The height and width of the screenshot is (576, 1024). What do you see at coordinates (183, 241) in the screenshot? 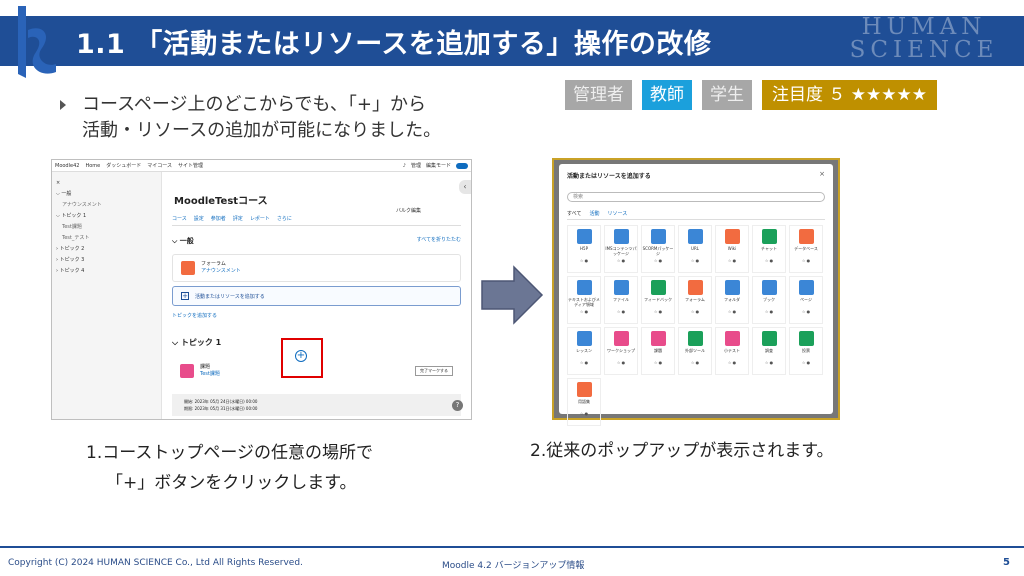
I see `section-general-title: ⌵ 一般` at bounding box center [183, 241].